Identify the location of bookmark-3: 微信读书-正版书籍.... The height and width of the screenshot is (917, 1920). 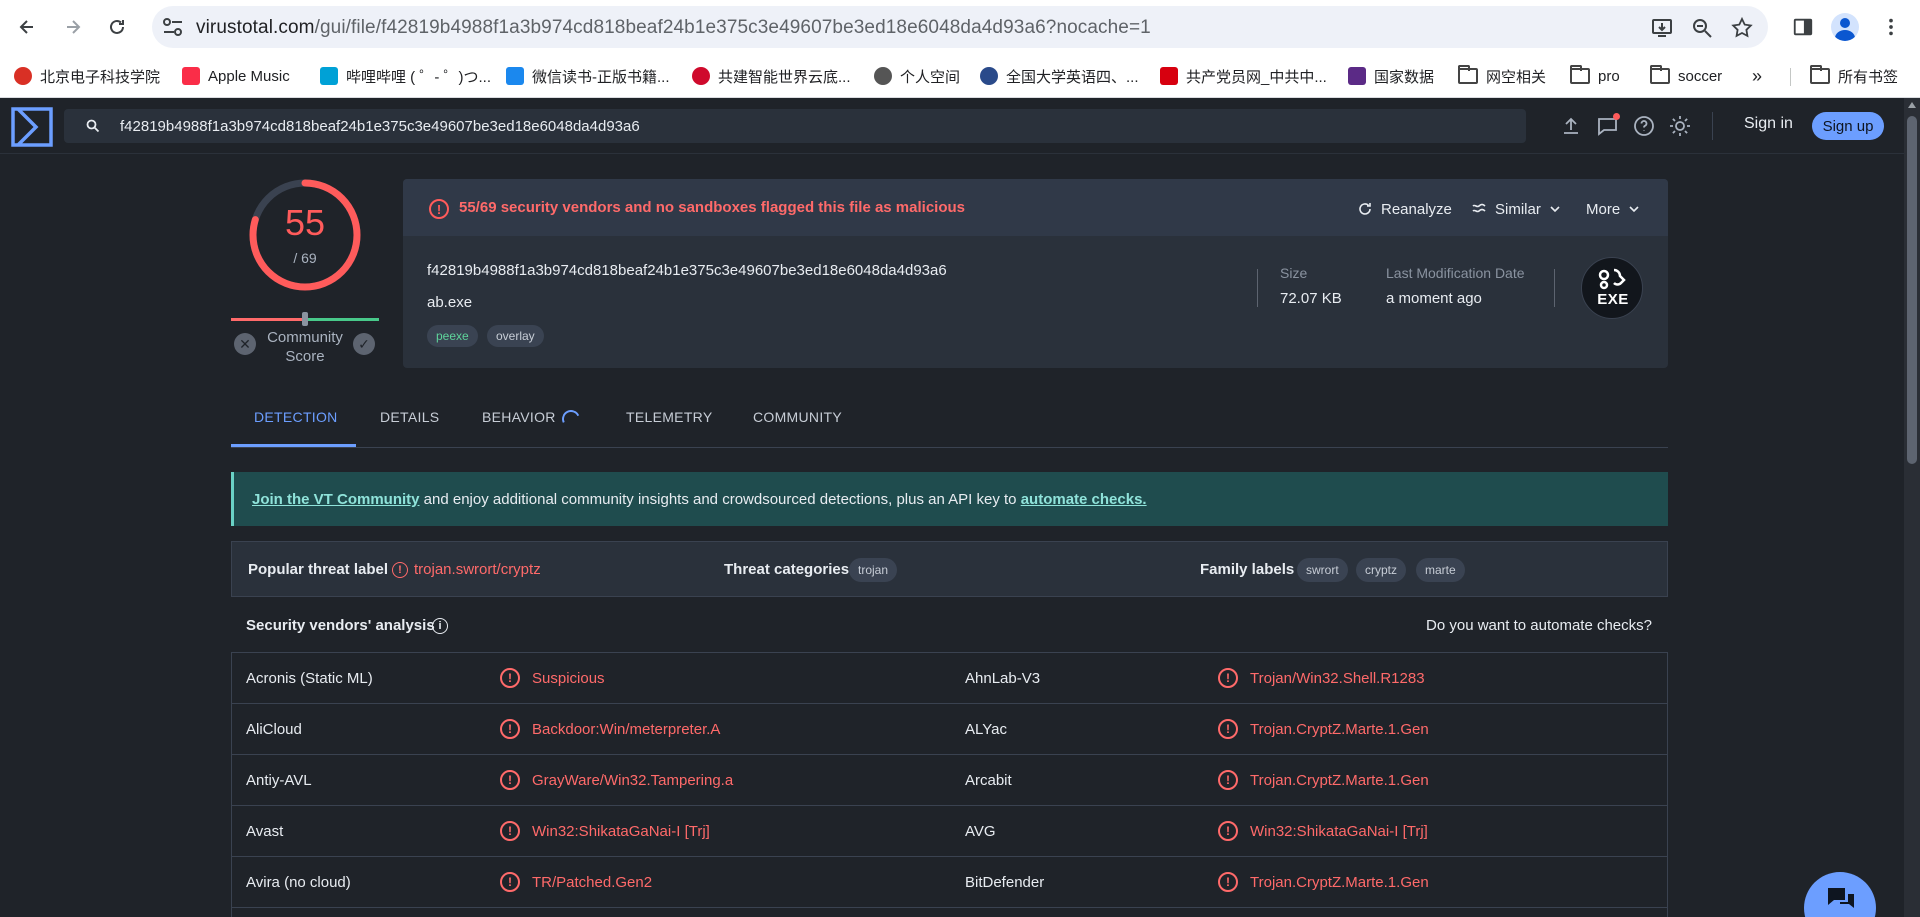
(588, 76).